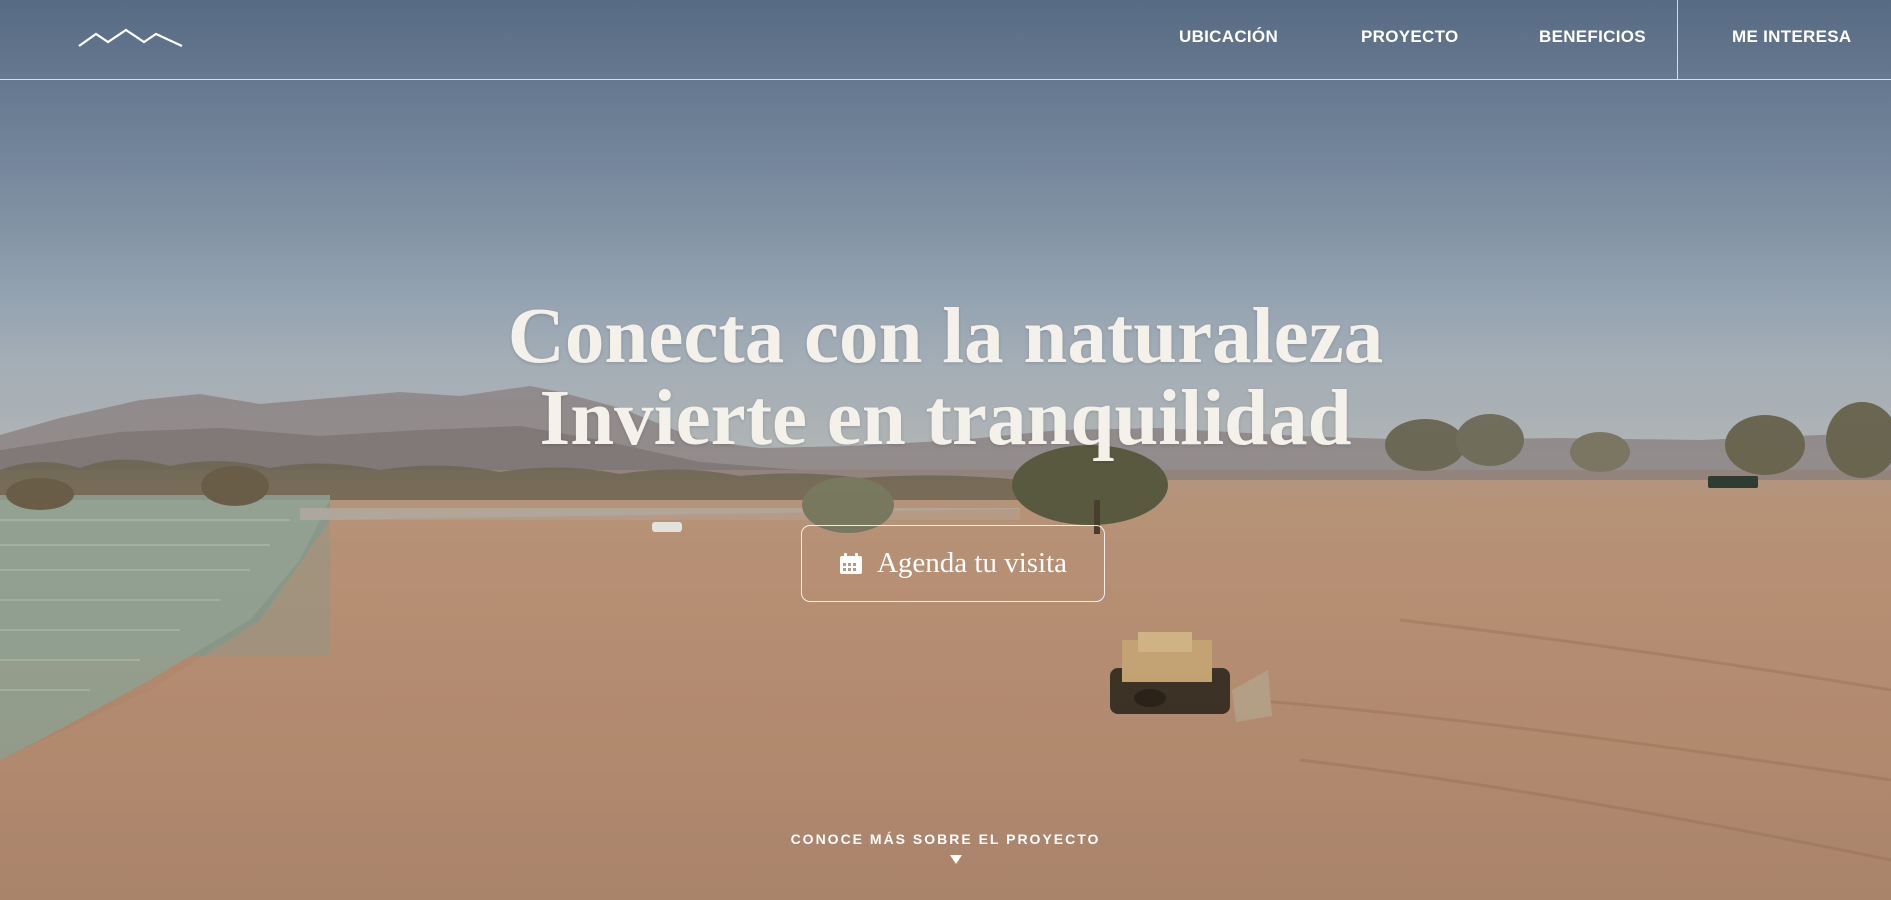  What do you see at coordinates (1228, 37) in the screenshot?
I see `nav-ubicacion: UBICACIÓN` at bounding box center [1228, 37].